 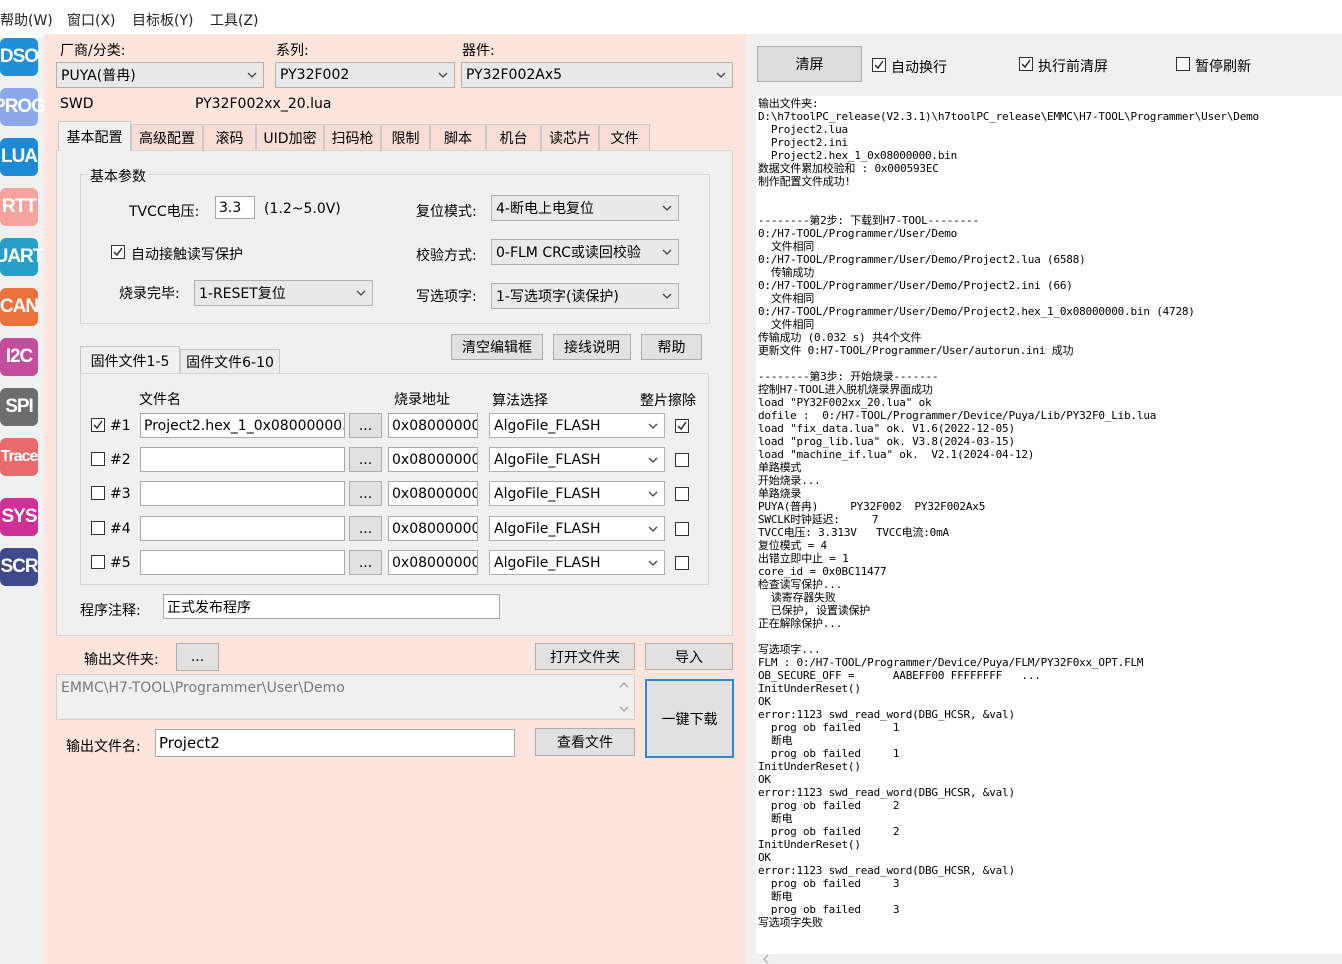 I want to click on series-select: PY32F002, so click(x=365, y=75).